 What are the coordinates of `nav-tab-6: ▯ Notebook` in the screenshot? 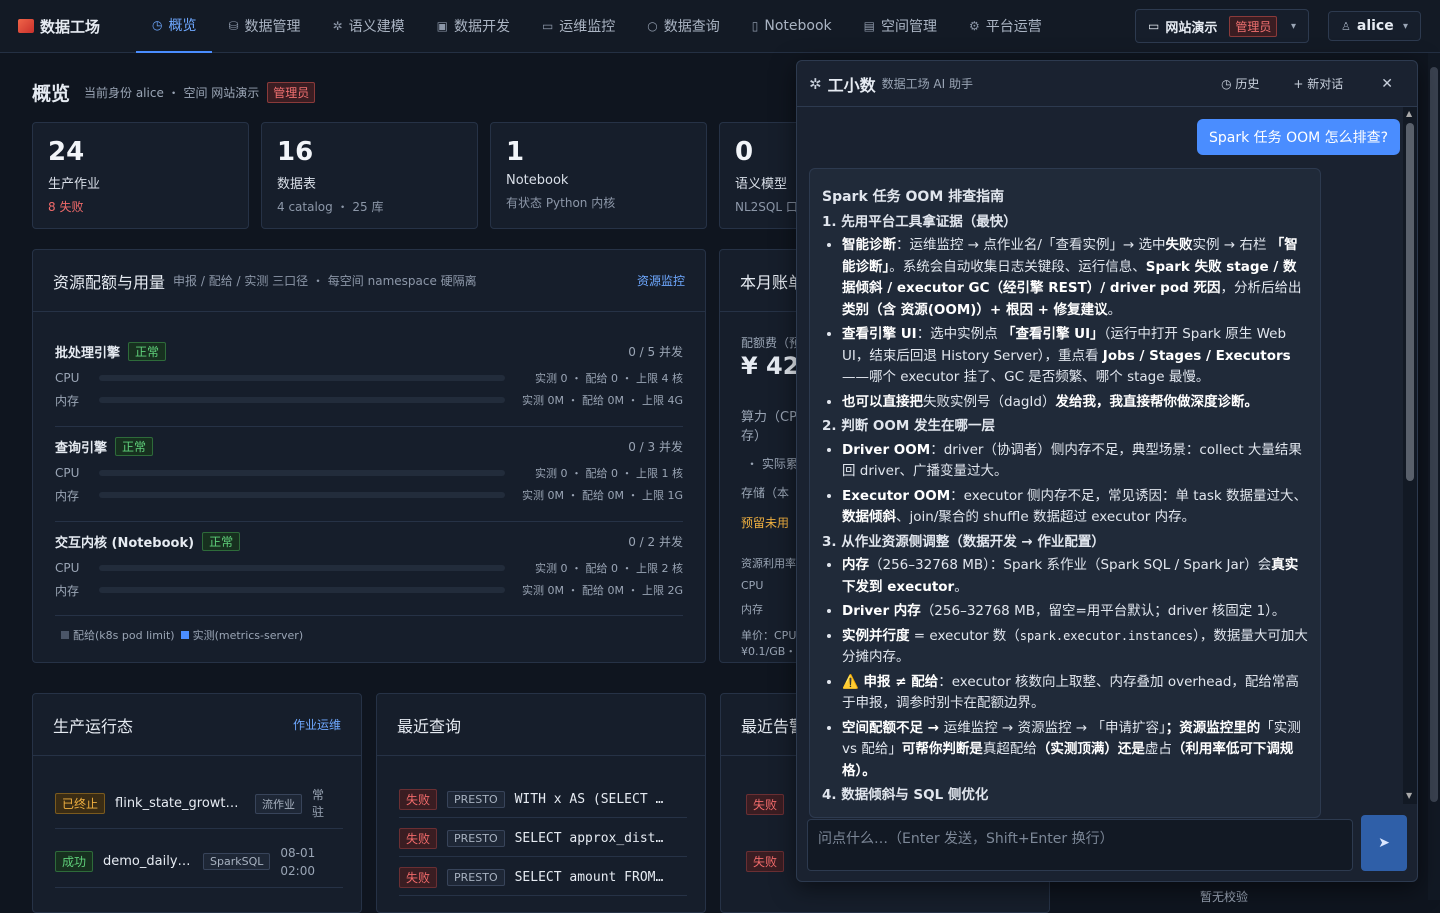 It's located at (792, 26).